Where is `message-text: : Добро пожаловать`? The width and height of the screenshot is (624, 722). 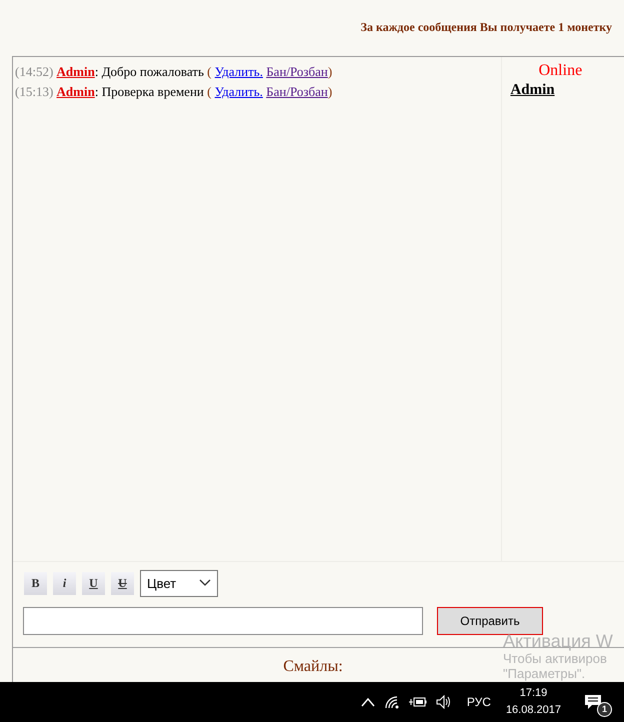 message-text: : Добро пожаловать is located at coordinates (149, 71).